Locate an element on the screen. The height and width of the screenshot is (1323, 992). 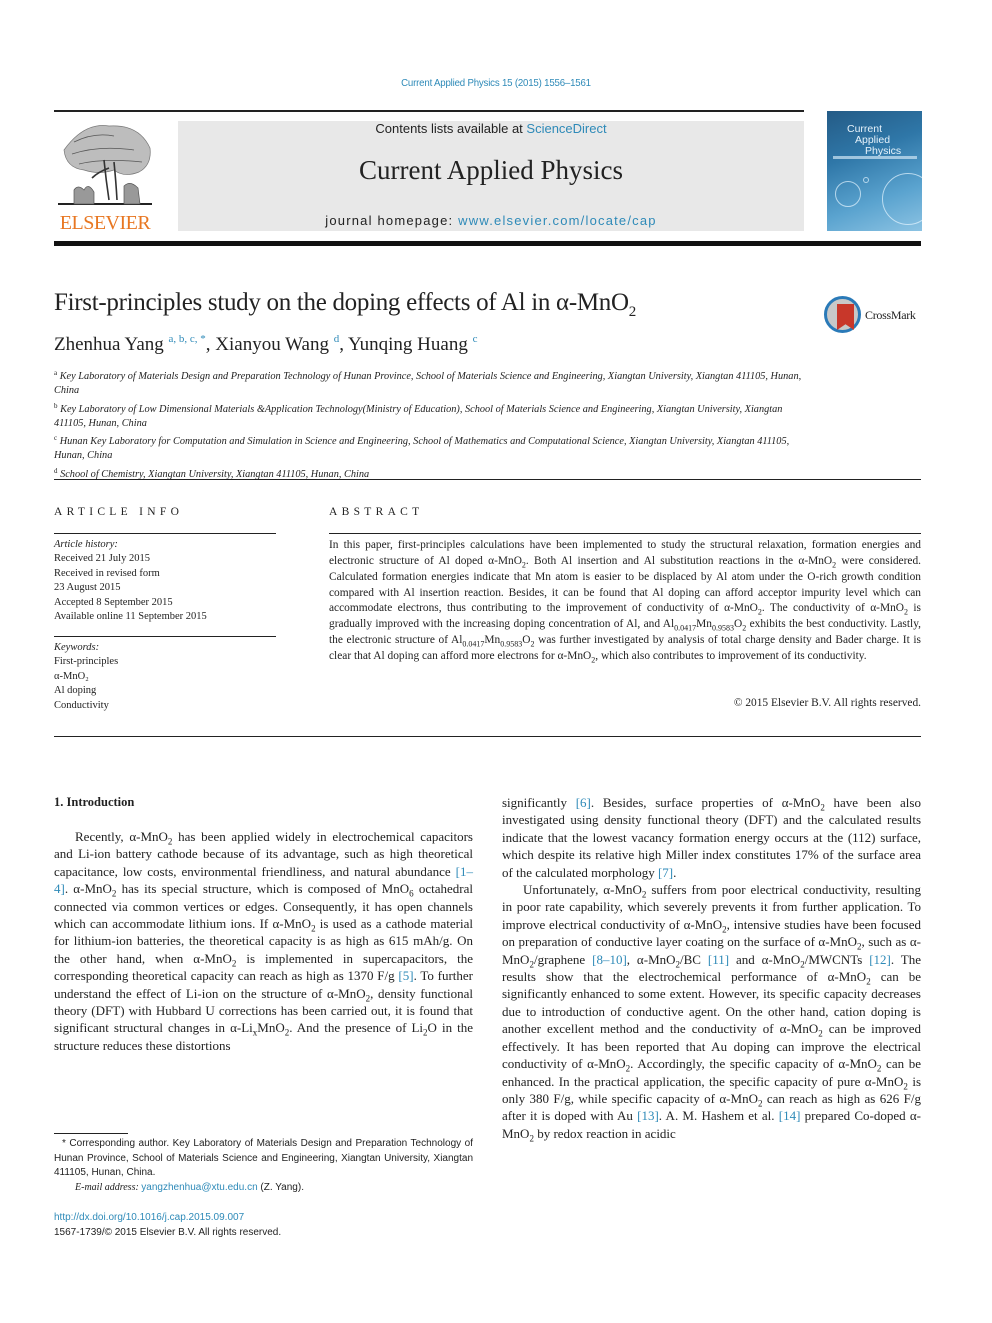
cover-subtitle-bar is located at coordinates (875, 157).